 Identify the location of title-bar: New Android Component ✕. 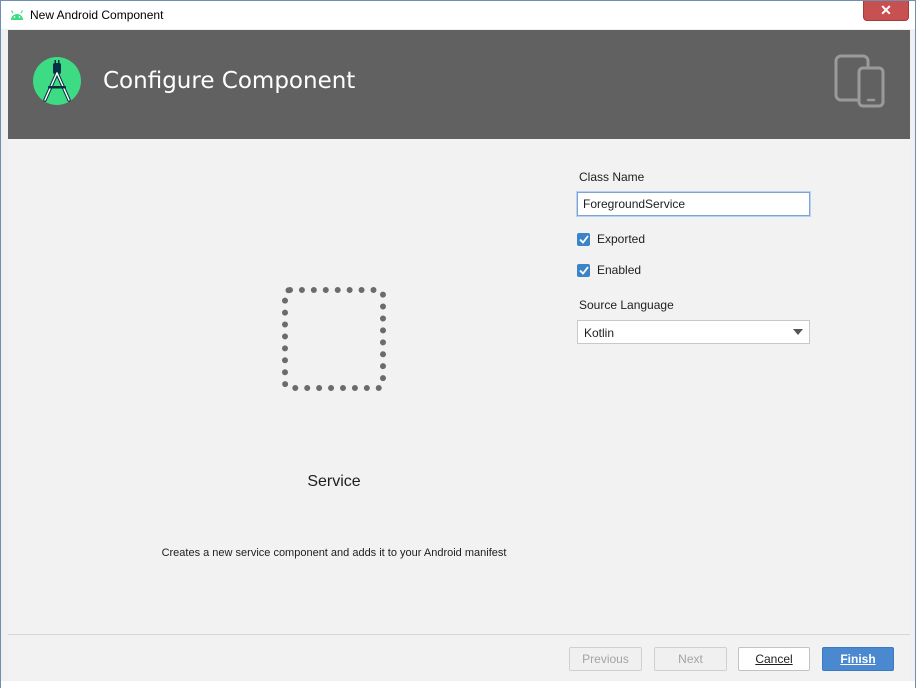
(458, 15).